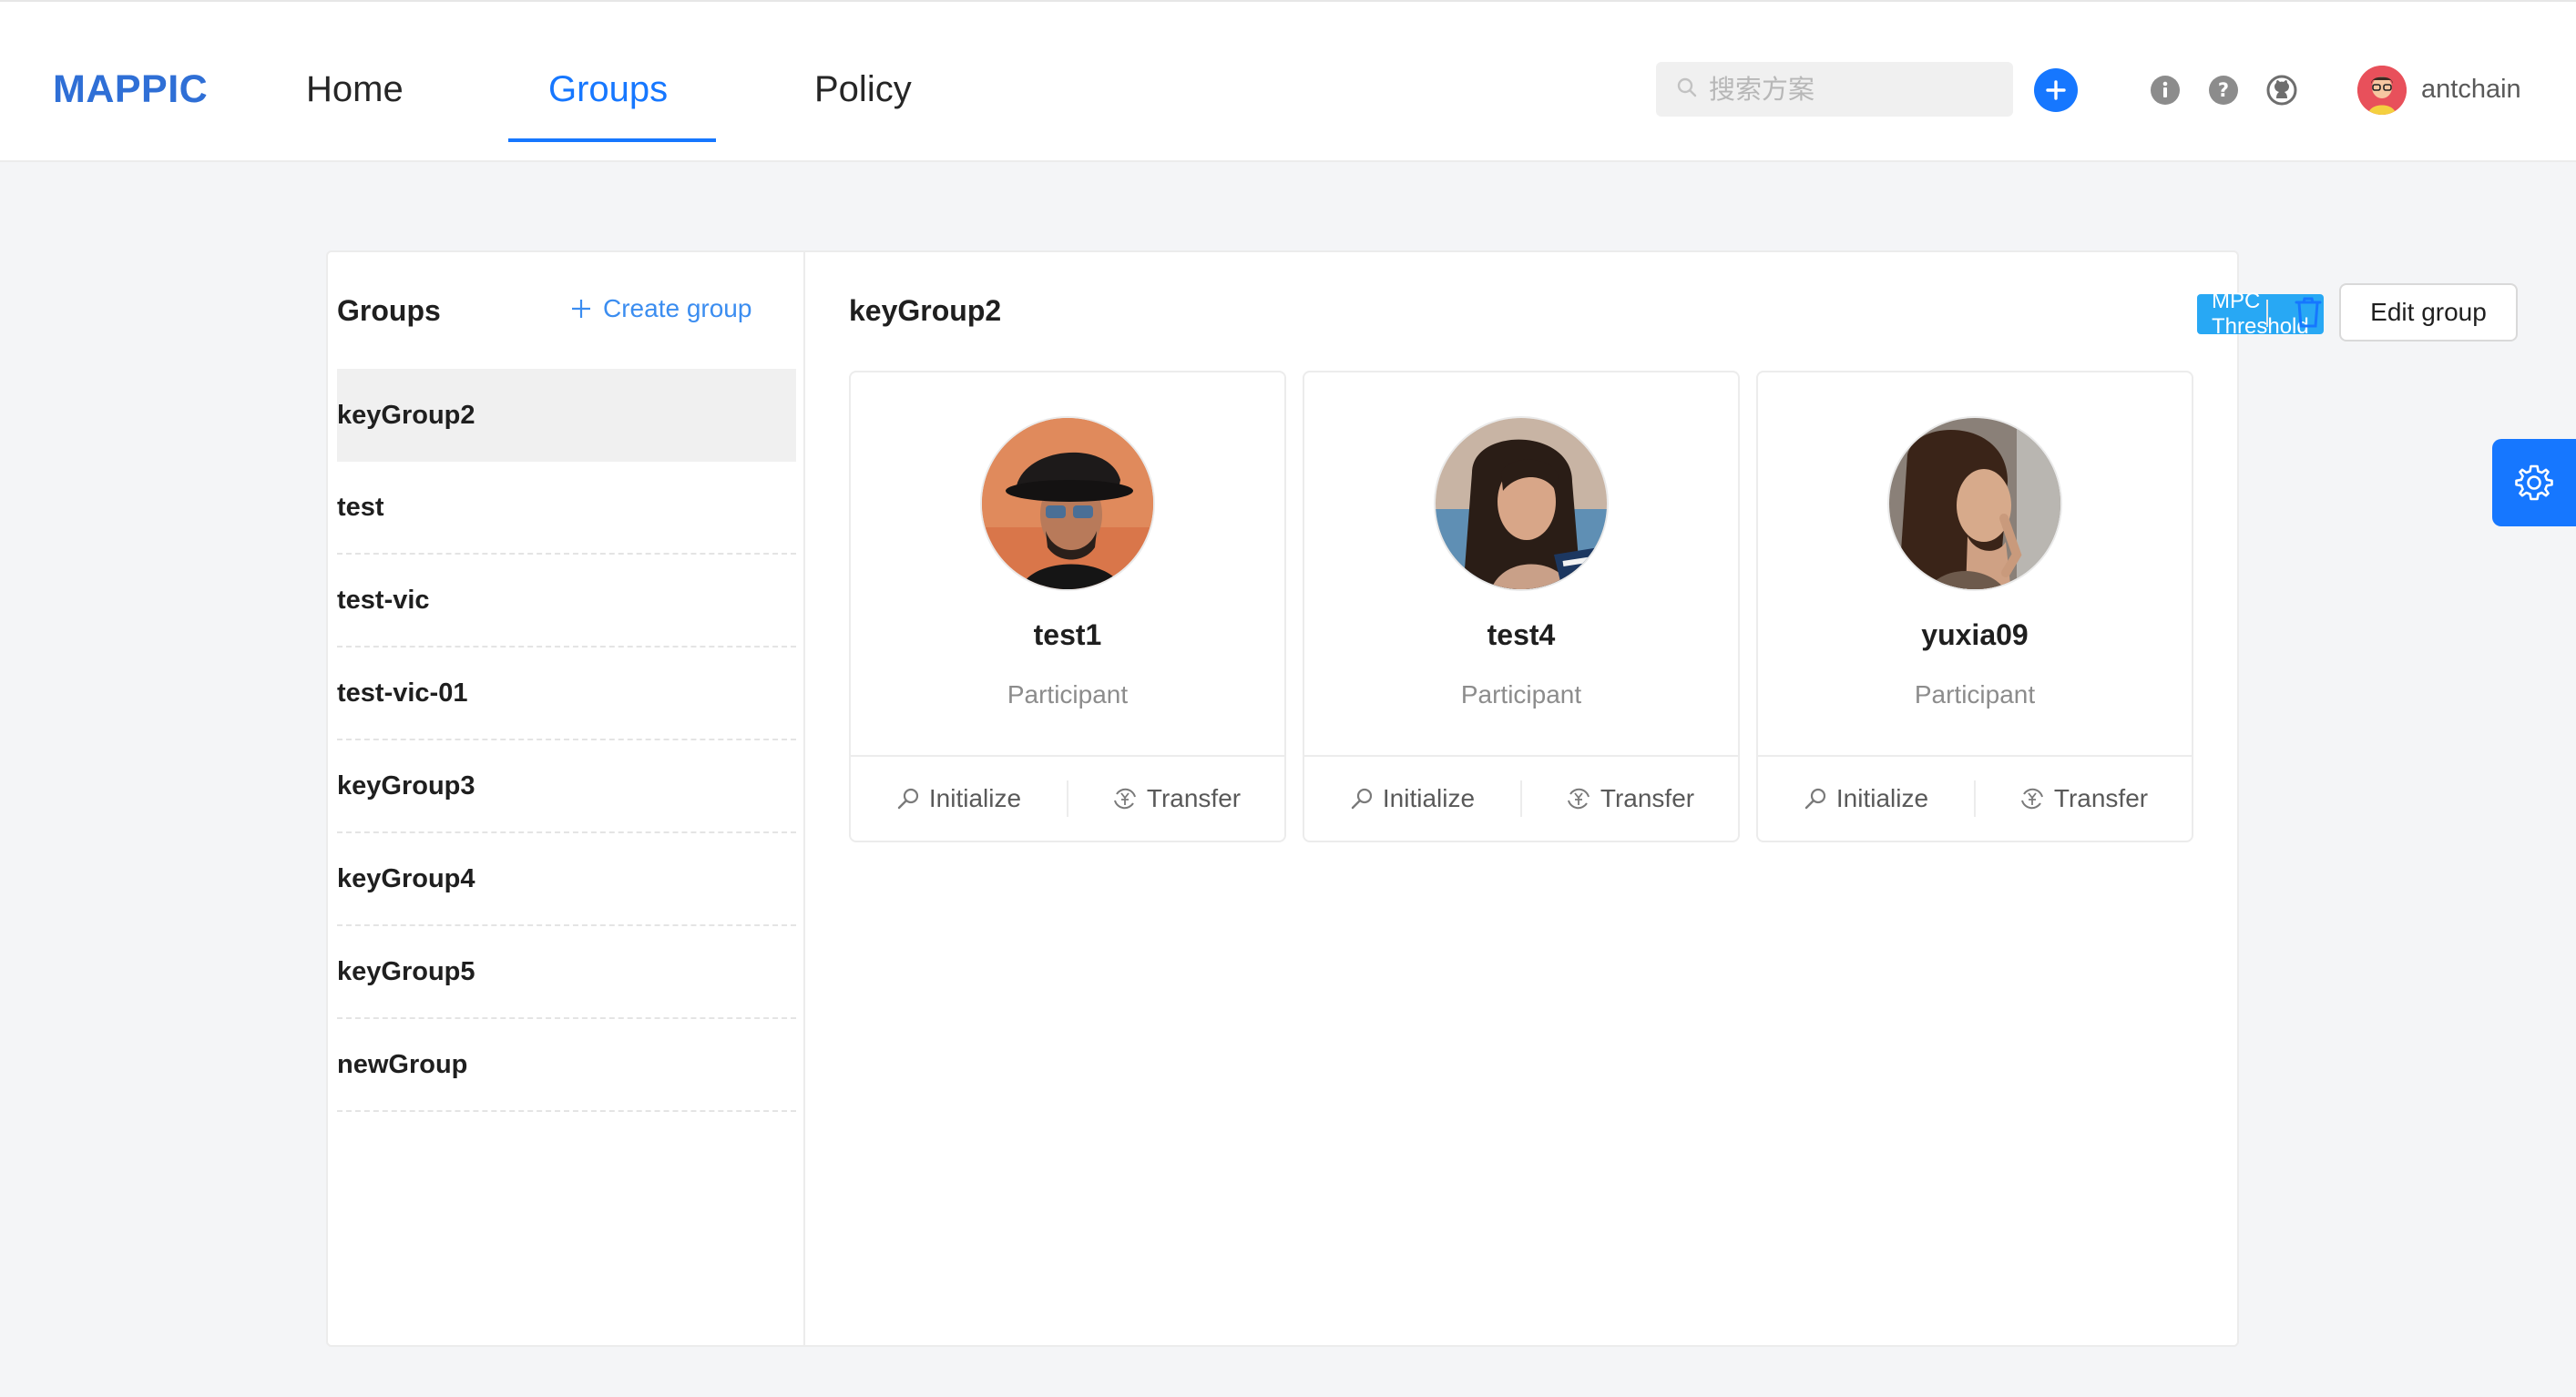 Image resolution: width=2576 pixels, height=1397 pixels. What do you see at coordinates (612, 140) in the screenshot?
I see `nav-active-indicator` at bounding box center [612, 140].